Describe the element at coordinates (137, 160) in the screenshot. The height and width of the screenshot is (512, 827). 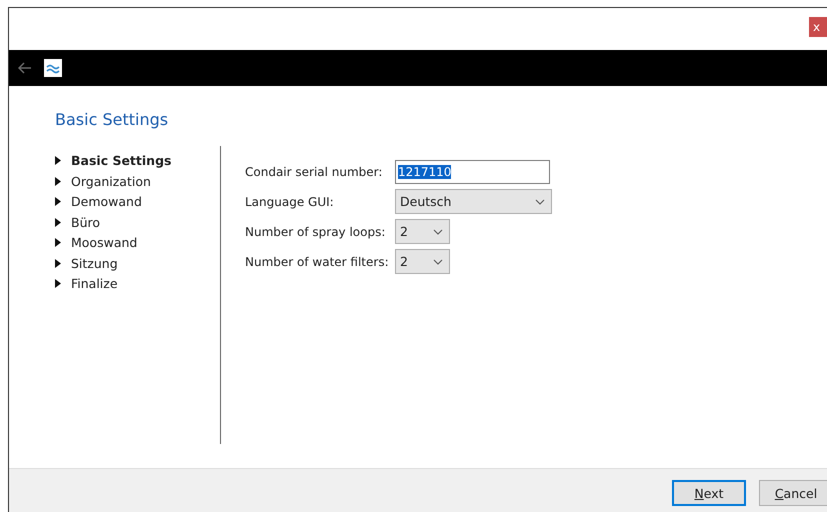
I see `nav-item: Basic Settings` at that location.